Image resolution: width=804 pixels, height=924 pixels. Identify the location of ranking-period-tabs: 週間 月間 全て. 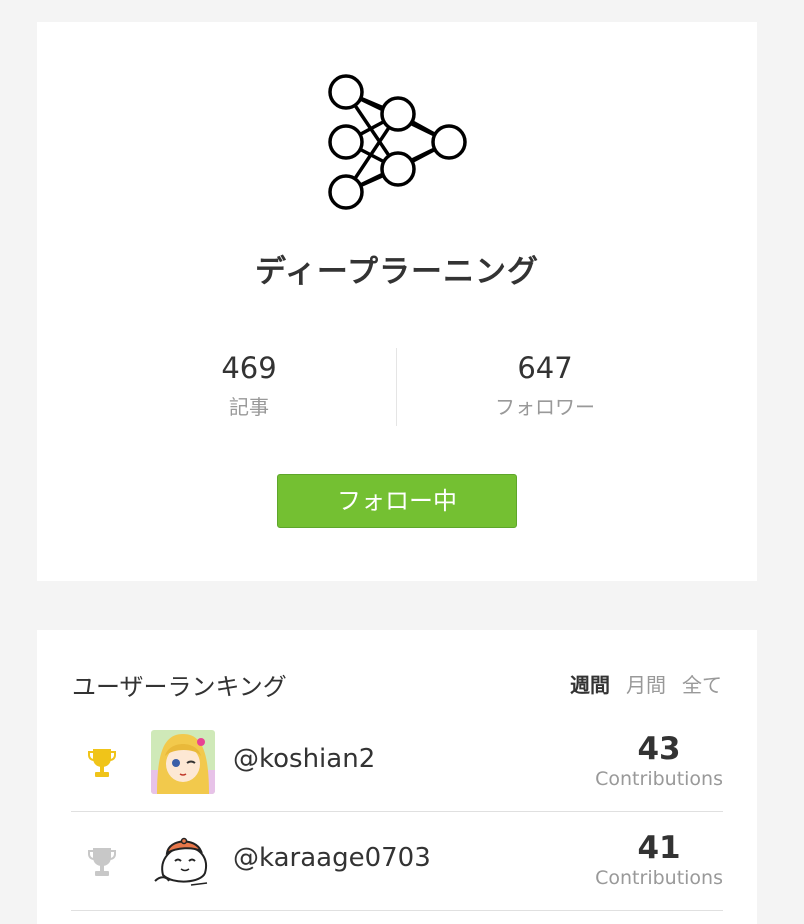
(646, 683).